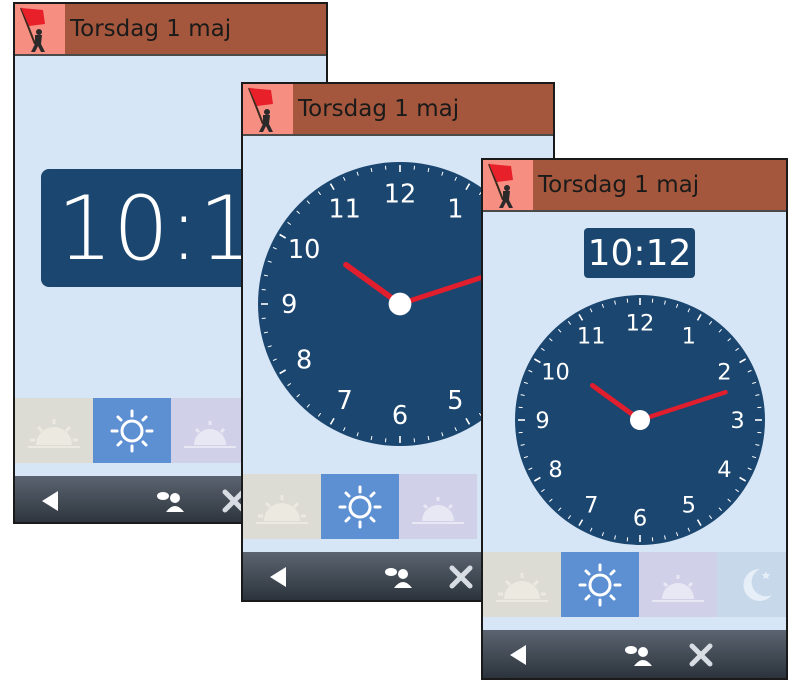 This screenshot has width=788, height=680. I want to click on band-night, so click(751, 584).